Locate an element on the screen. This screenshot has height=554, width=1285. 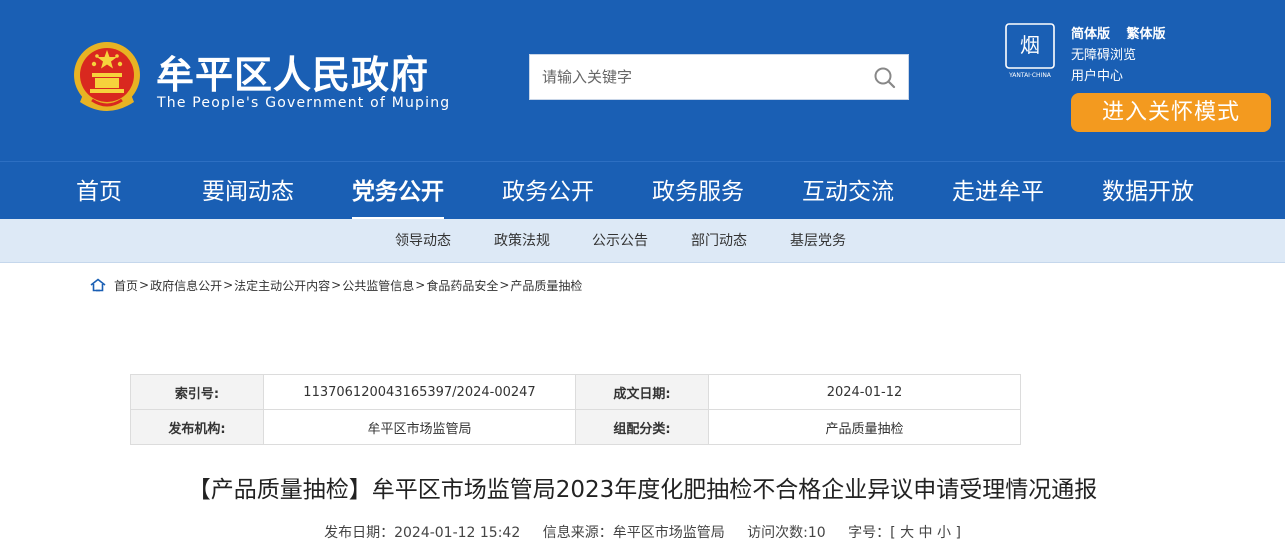
font-size-control: 字号：[ 大 中 小 ] is located at coordinates (904, 533).